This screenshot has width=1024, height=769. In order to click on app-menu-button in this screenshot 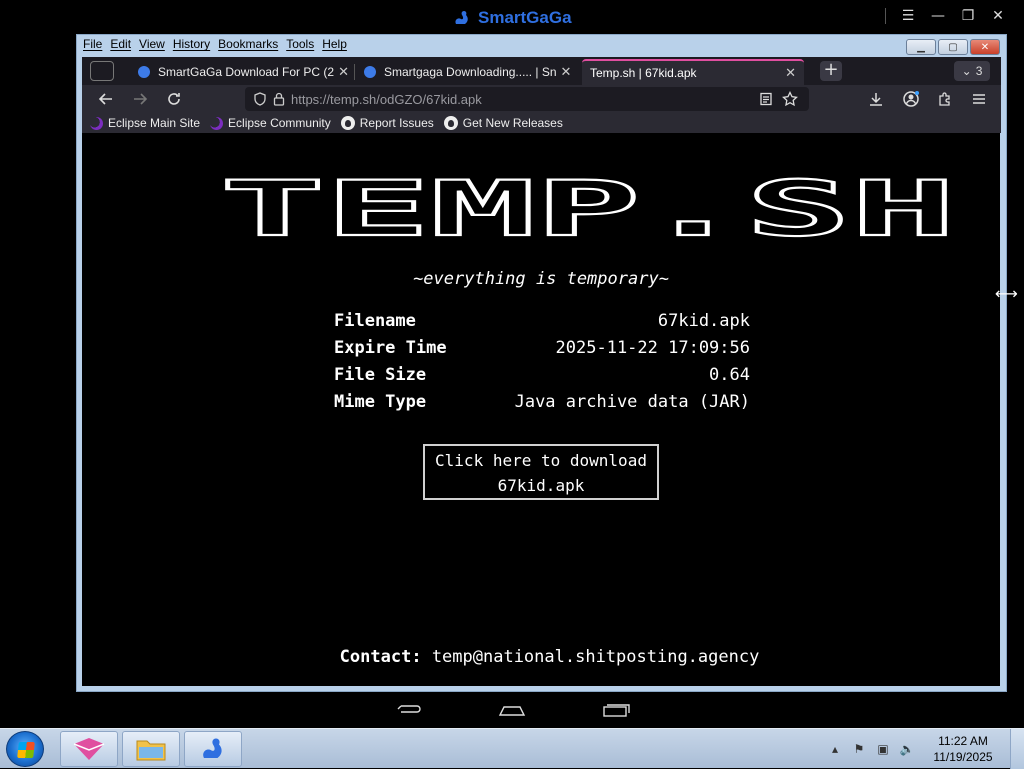, I will do `click(979, 99)`.